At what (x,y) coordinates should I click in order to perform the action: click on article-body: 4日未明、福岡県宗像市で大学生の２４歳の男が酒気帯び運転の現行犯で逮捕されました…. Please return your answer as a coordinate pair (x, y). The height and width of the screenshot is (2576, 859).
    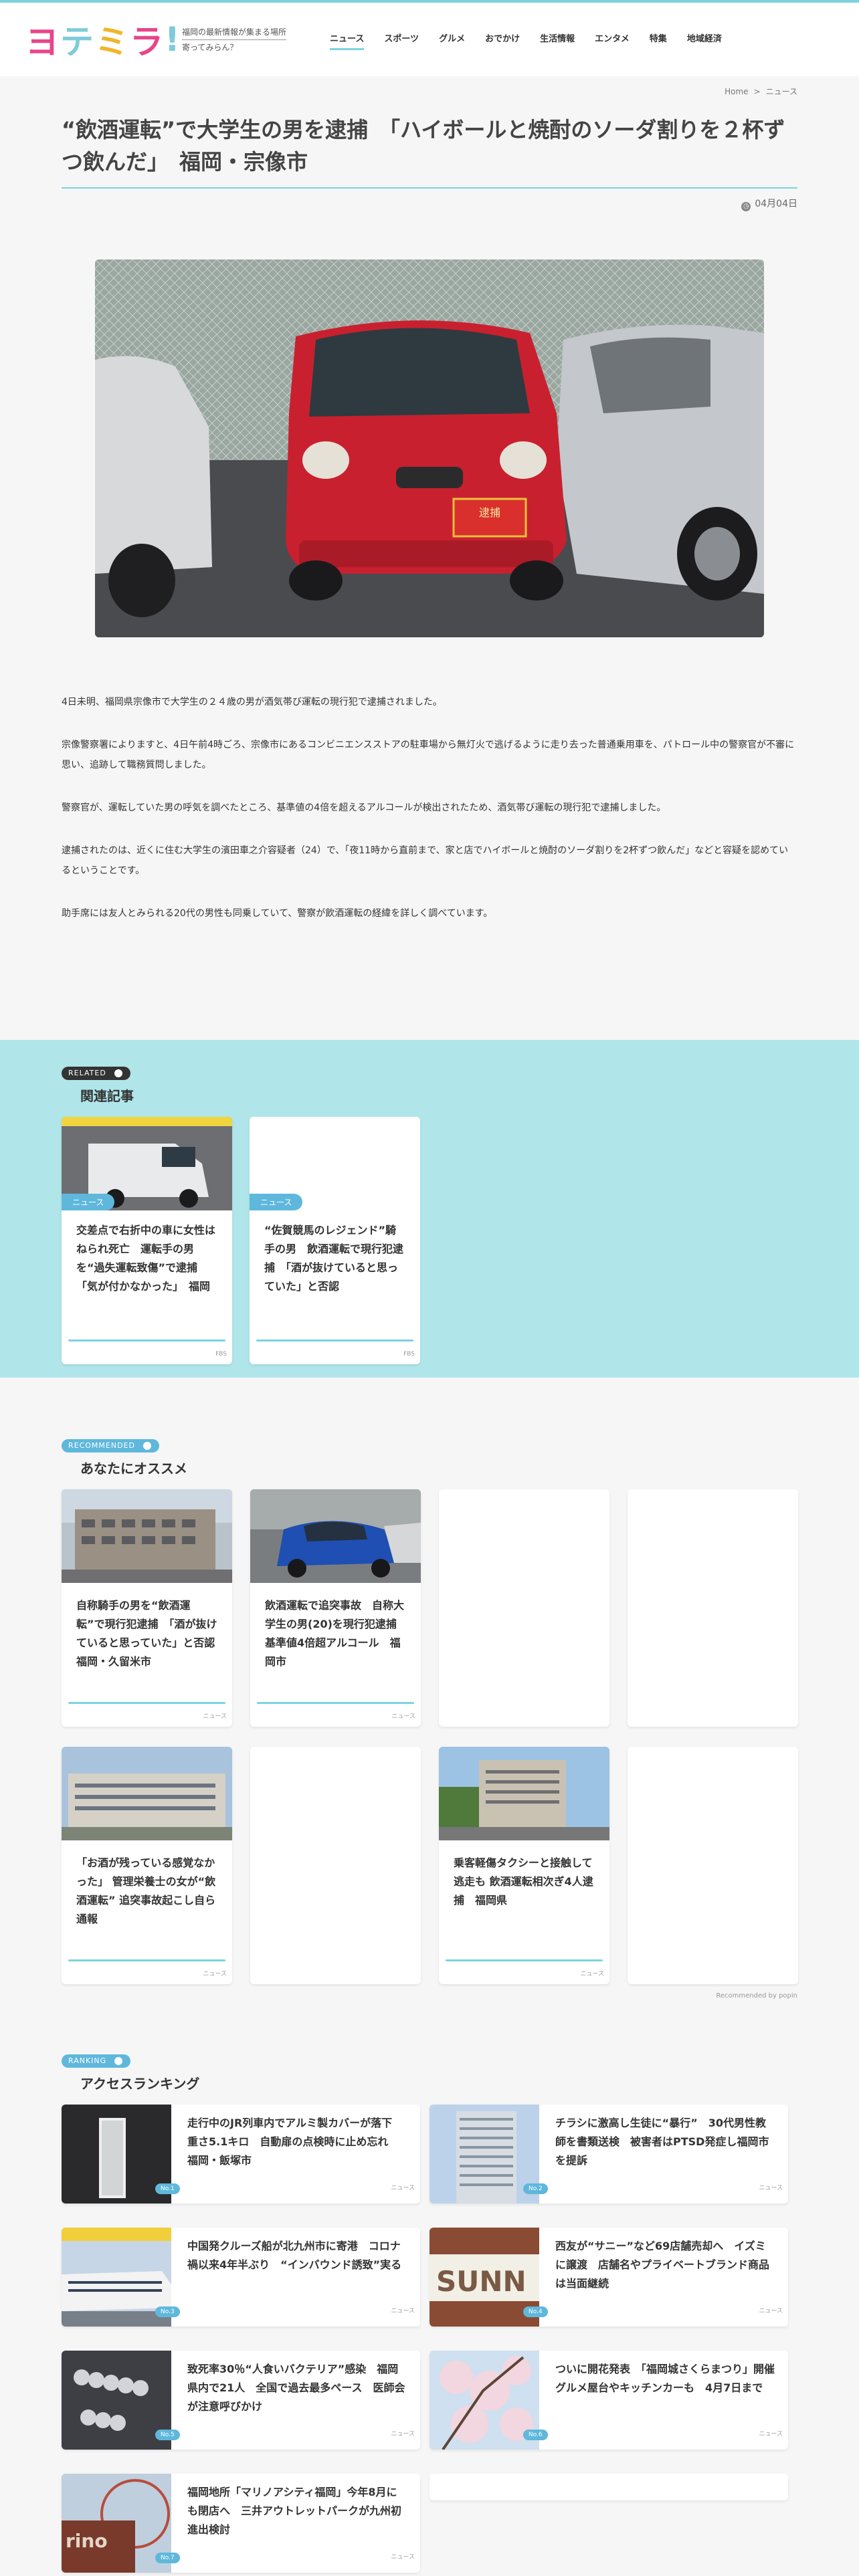
    Looking at the image, I should click on (429, 808).